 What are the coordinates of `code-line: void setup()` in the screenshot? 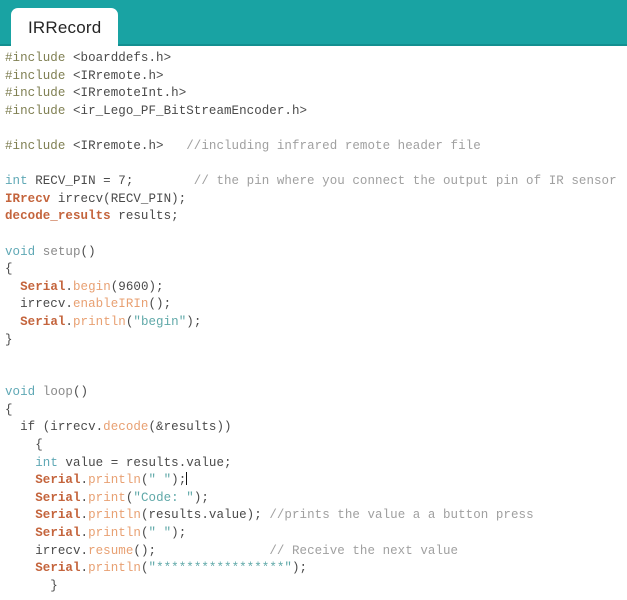 It's located at (316, 253).